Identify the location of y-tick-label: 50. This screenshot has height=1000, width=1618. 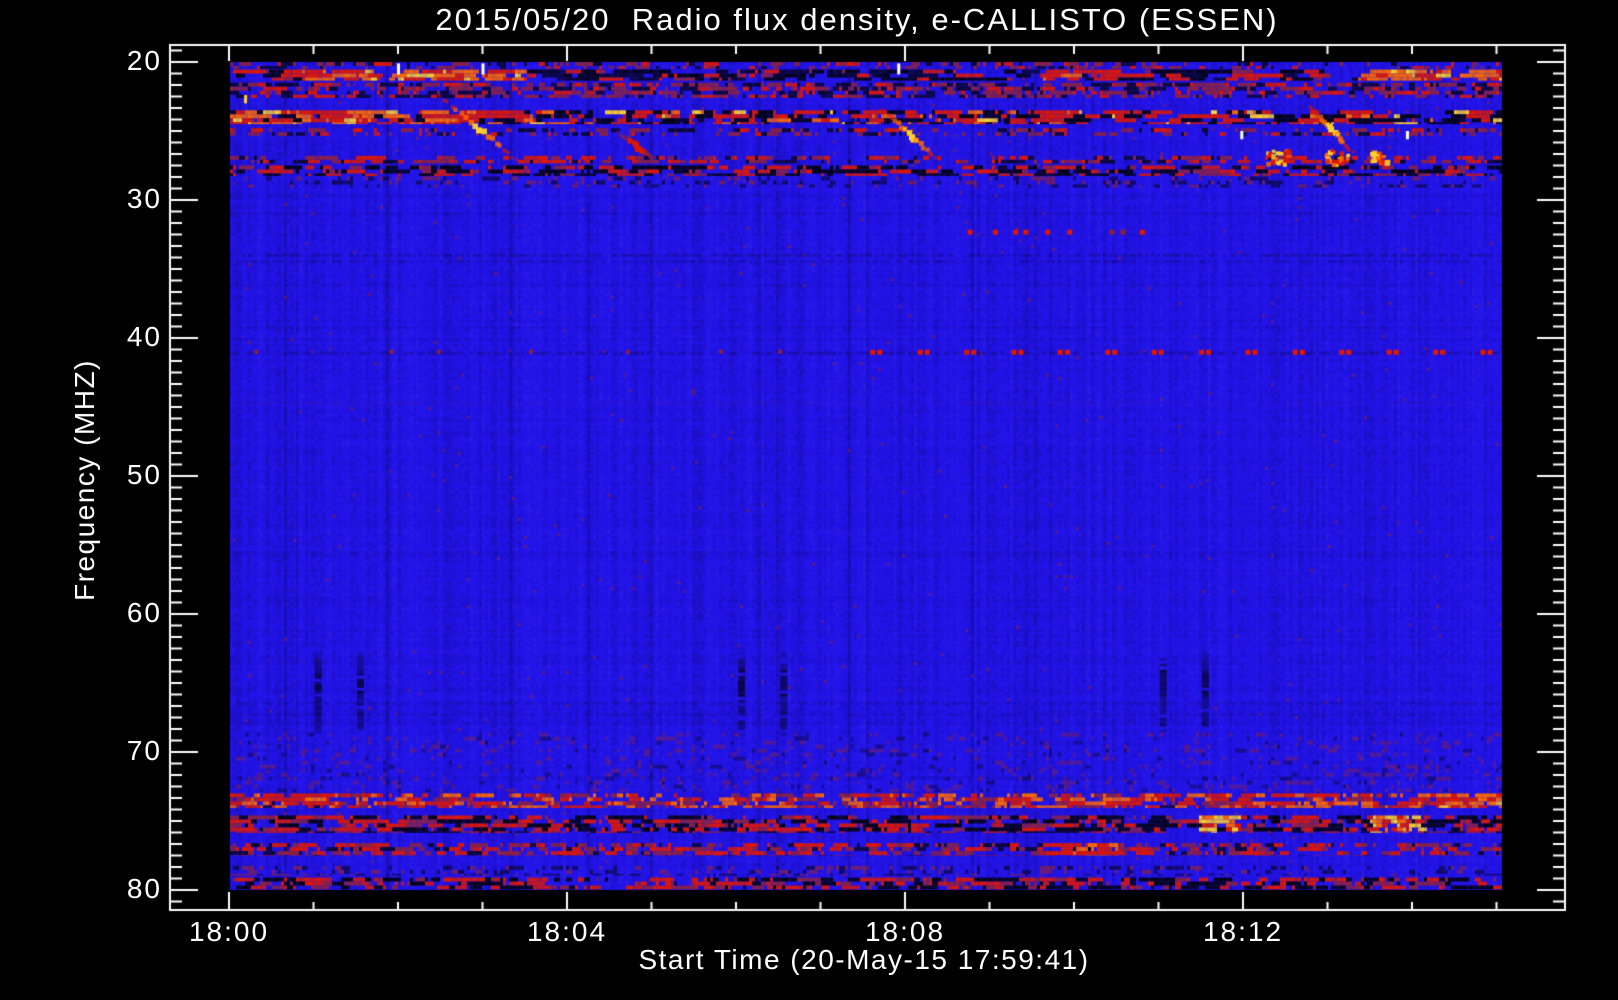
(144, 474).